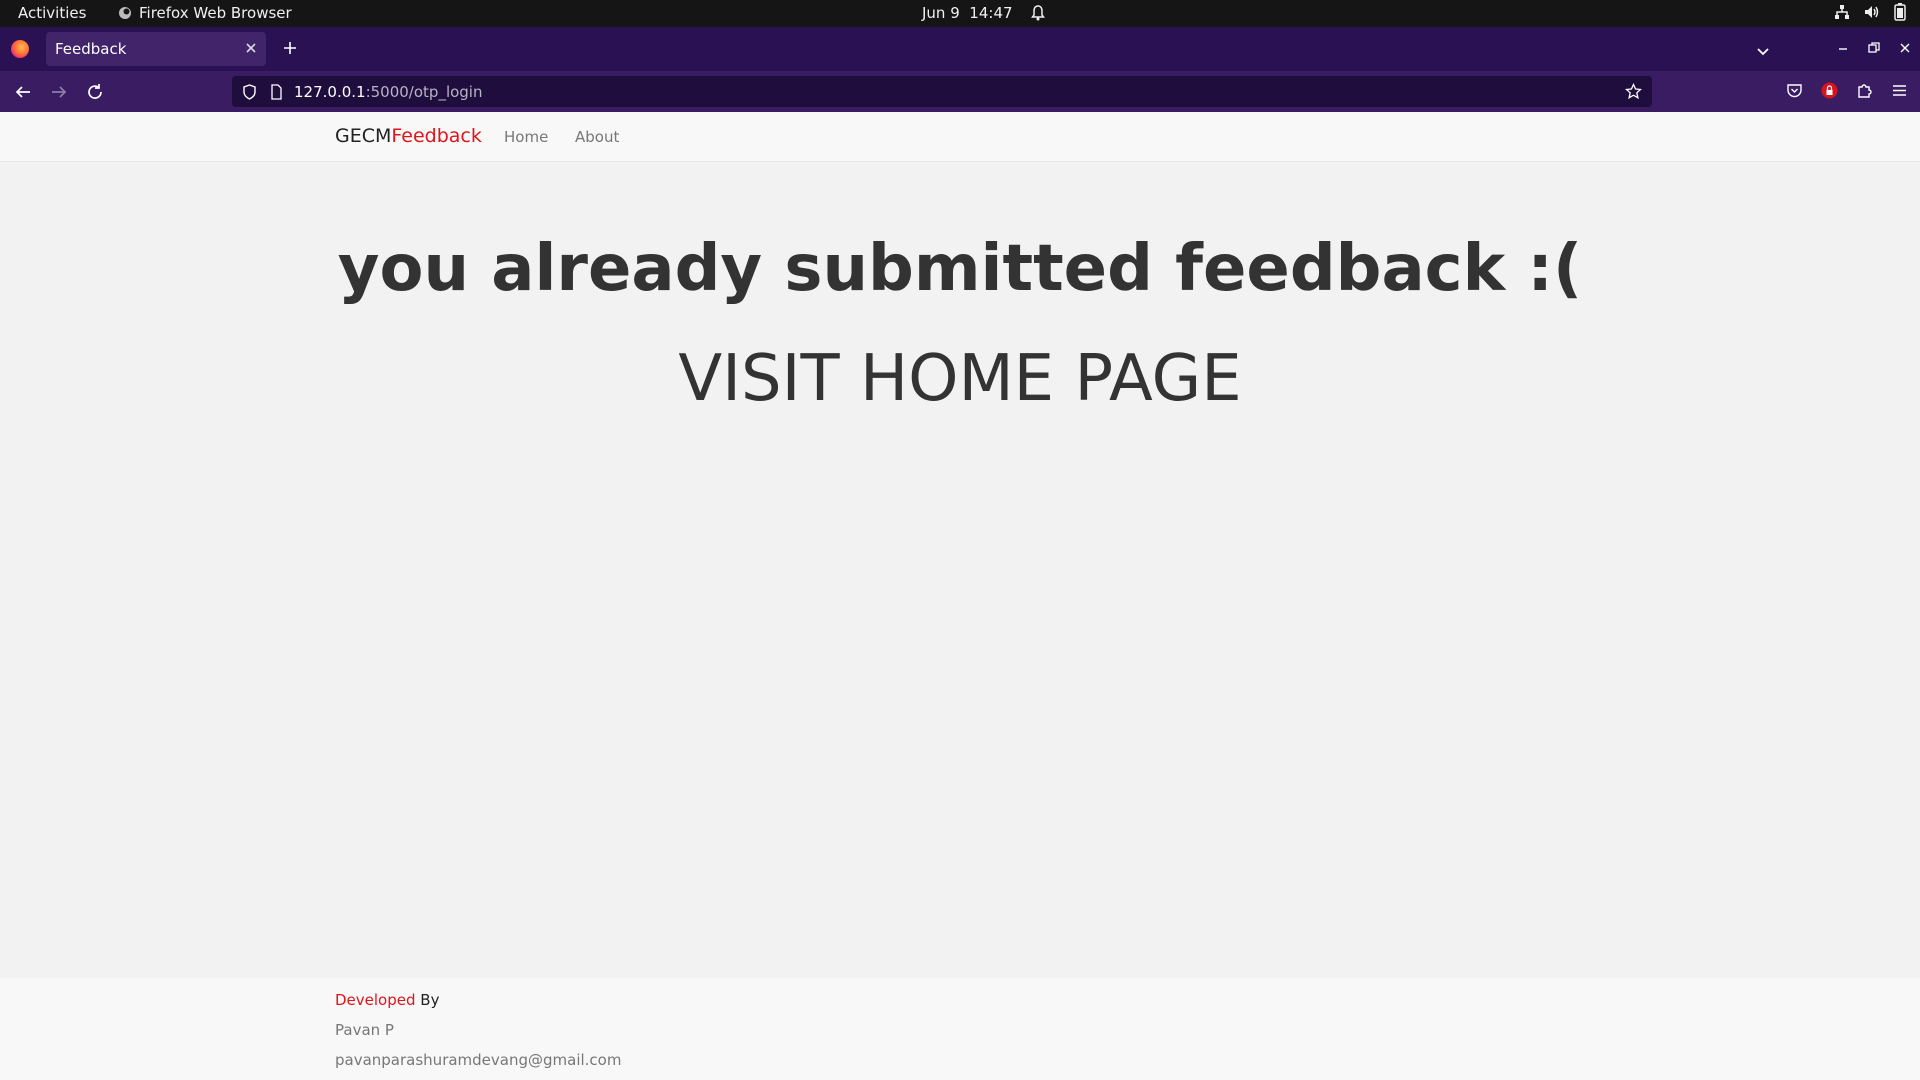  Describe the element at coordinates (424, 92) in the screenshot. I see `url-path: :5000/otp_login` at that location.